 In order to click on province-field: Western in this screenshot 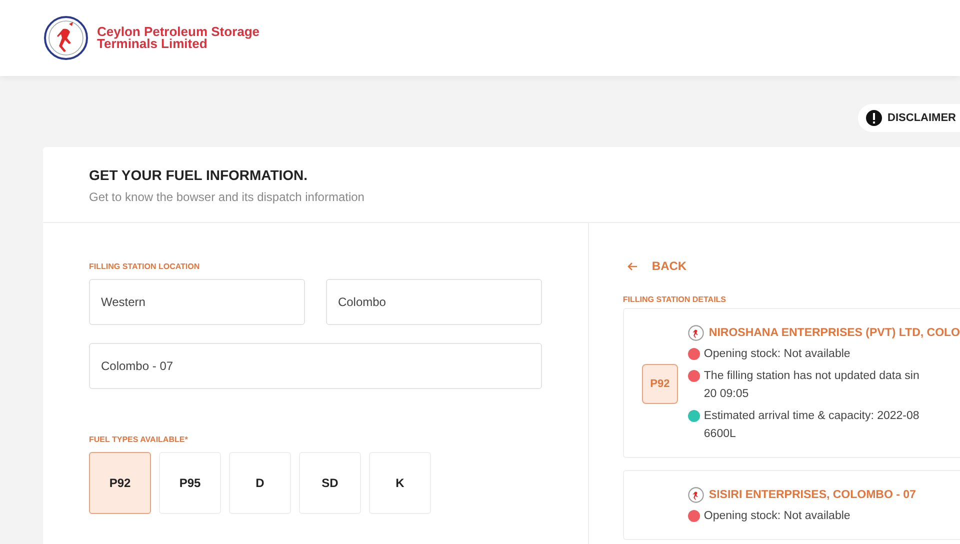, I will do `click(197, 302)`.